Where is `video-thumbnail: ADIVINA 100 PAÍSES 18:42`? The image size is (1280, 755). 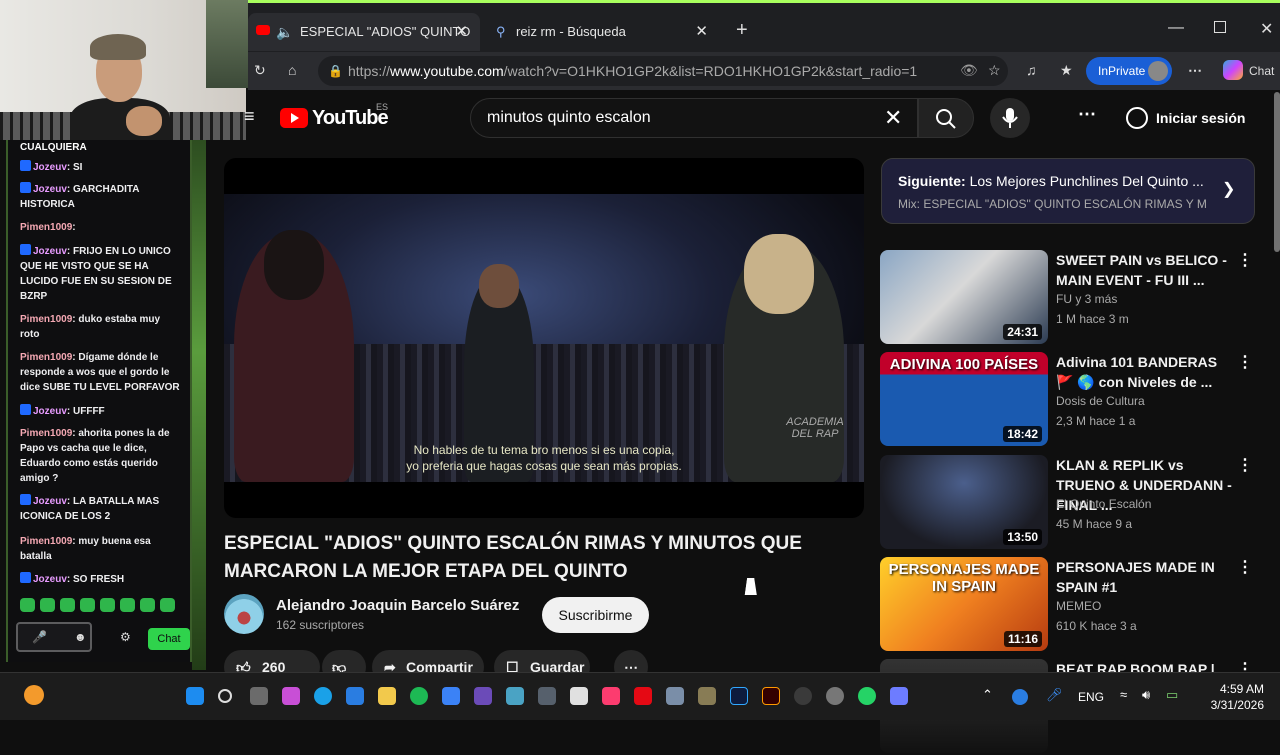
video-thumbnail: ADIVINA 100 PAÍSES 18:42 is located at coordinates (964, 399).